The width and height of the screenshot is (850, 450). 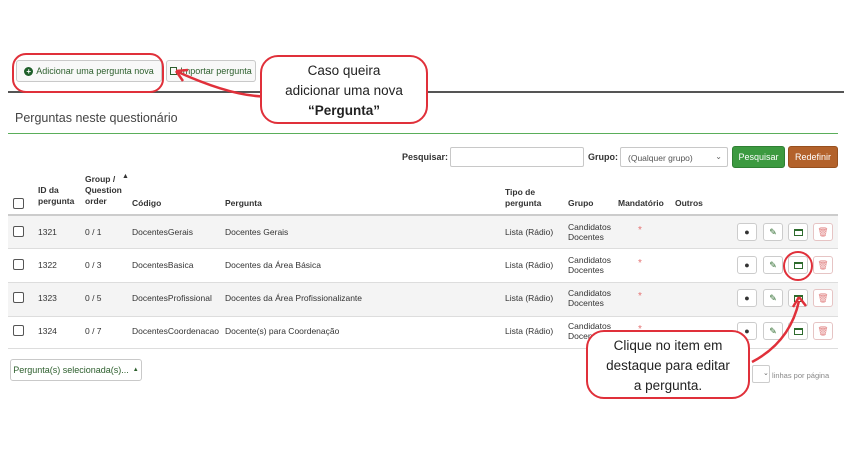 What do you see at coordinates (163, 265) in the screenshot?
I see `row-code: DocentesBasica` at bounding box center [163, 265].